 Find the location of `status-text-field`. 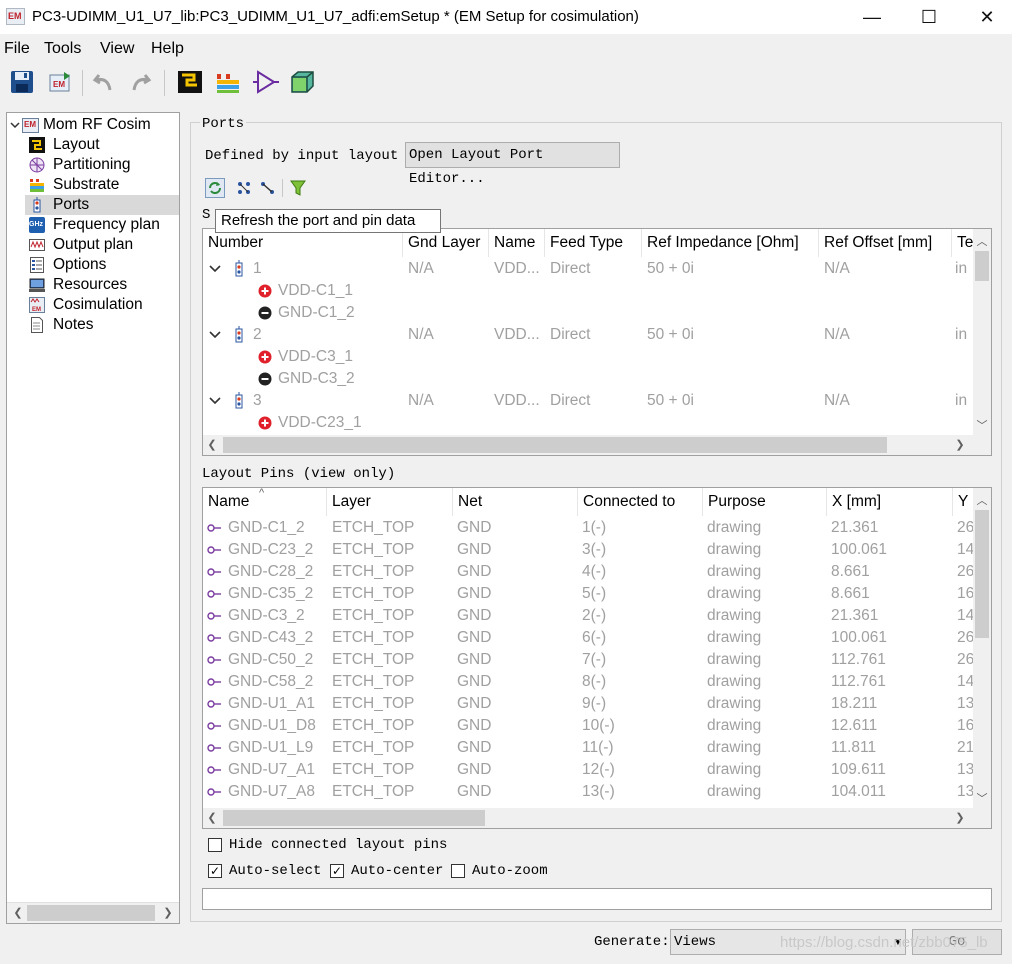

status-text-field is located at coordinates (597, 899).